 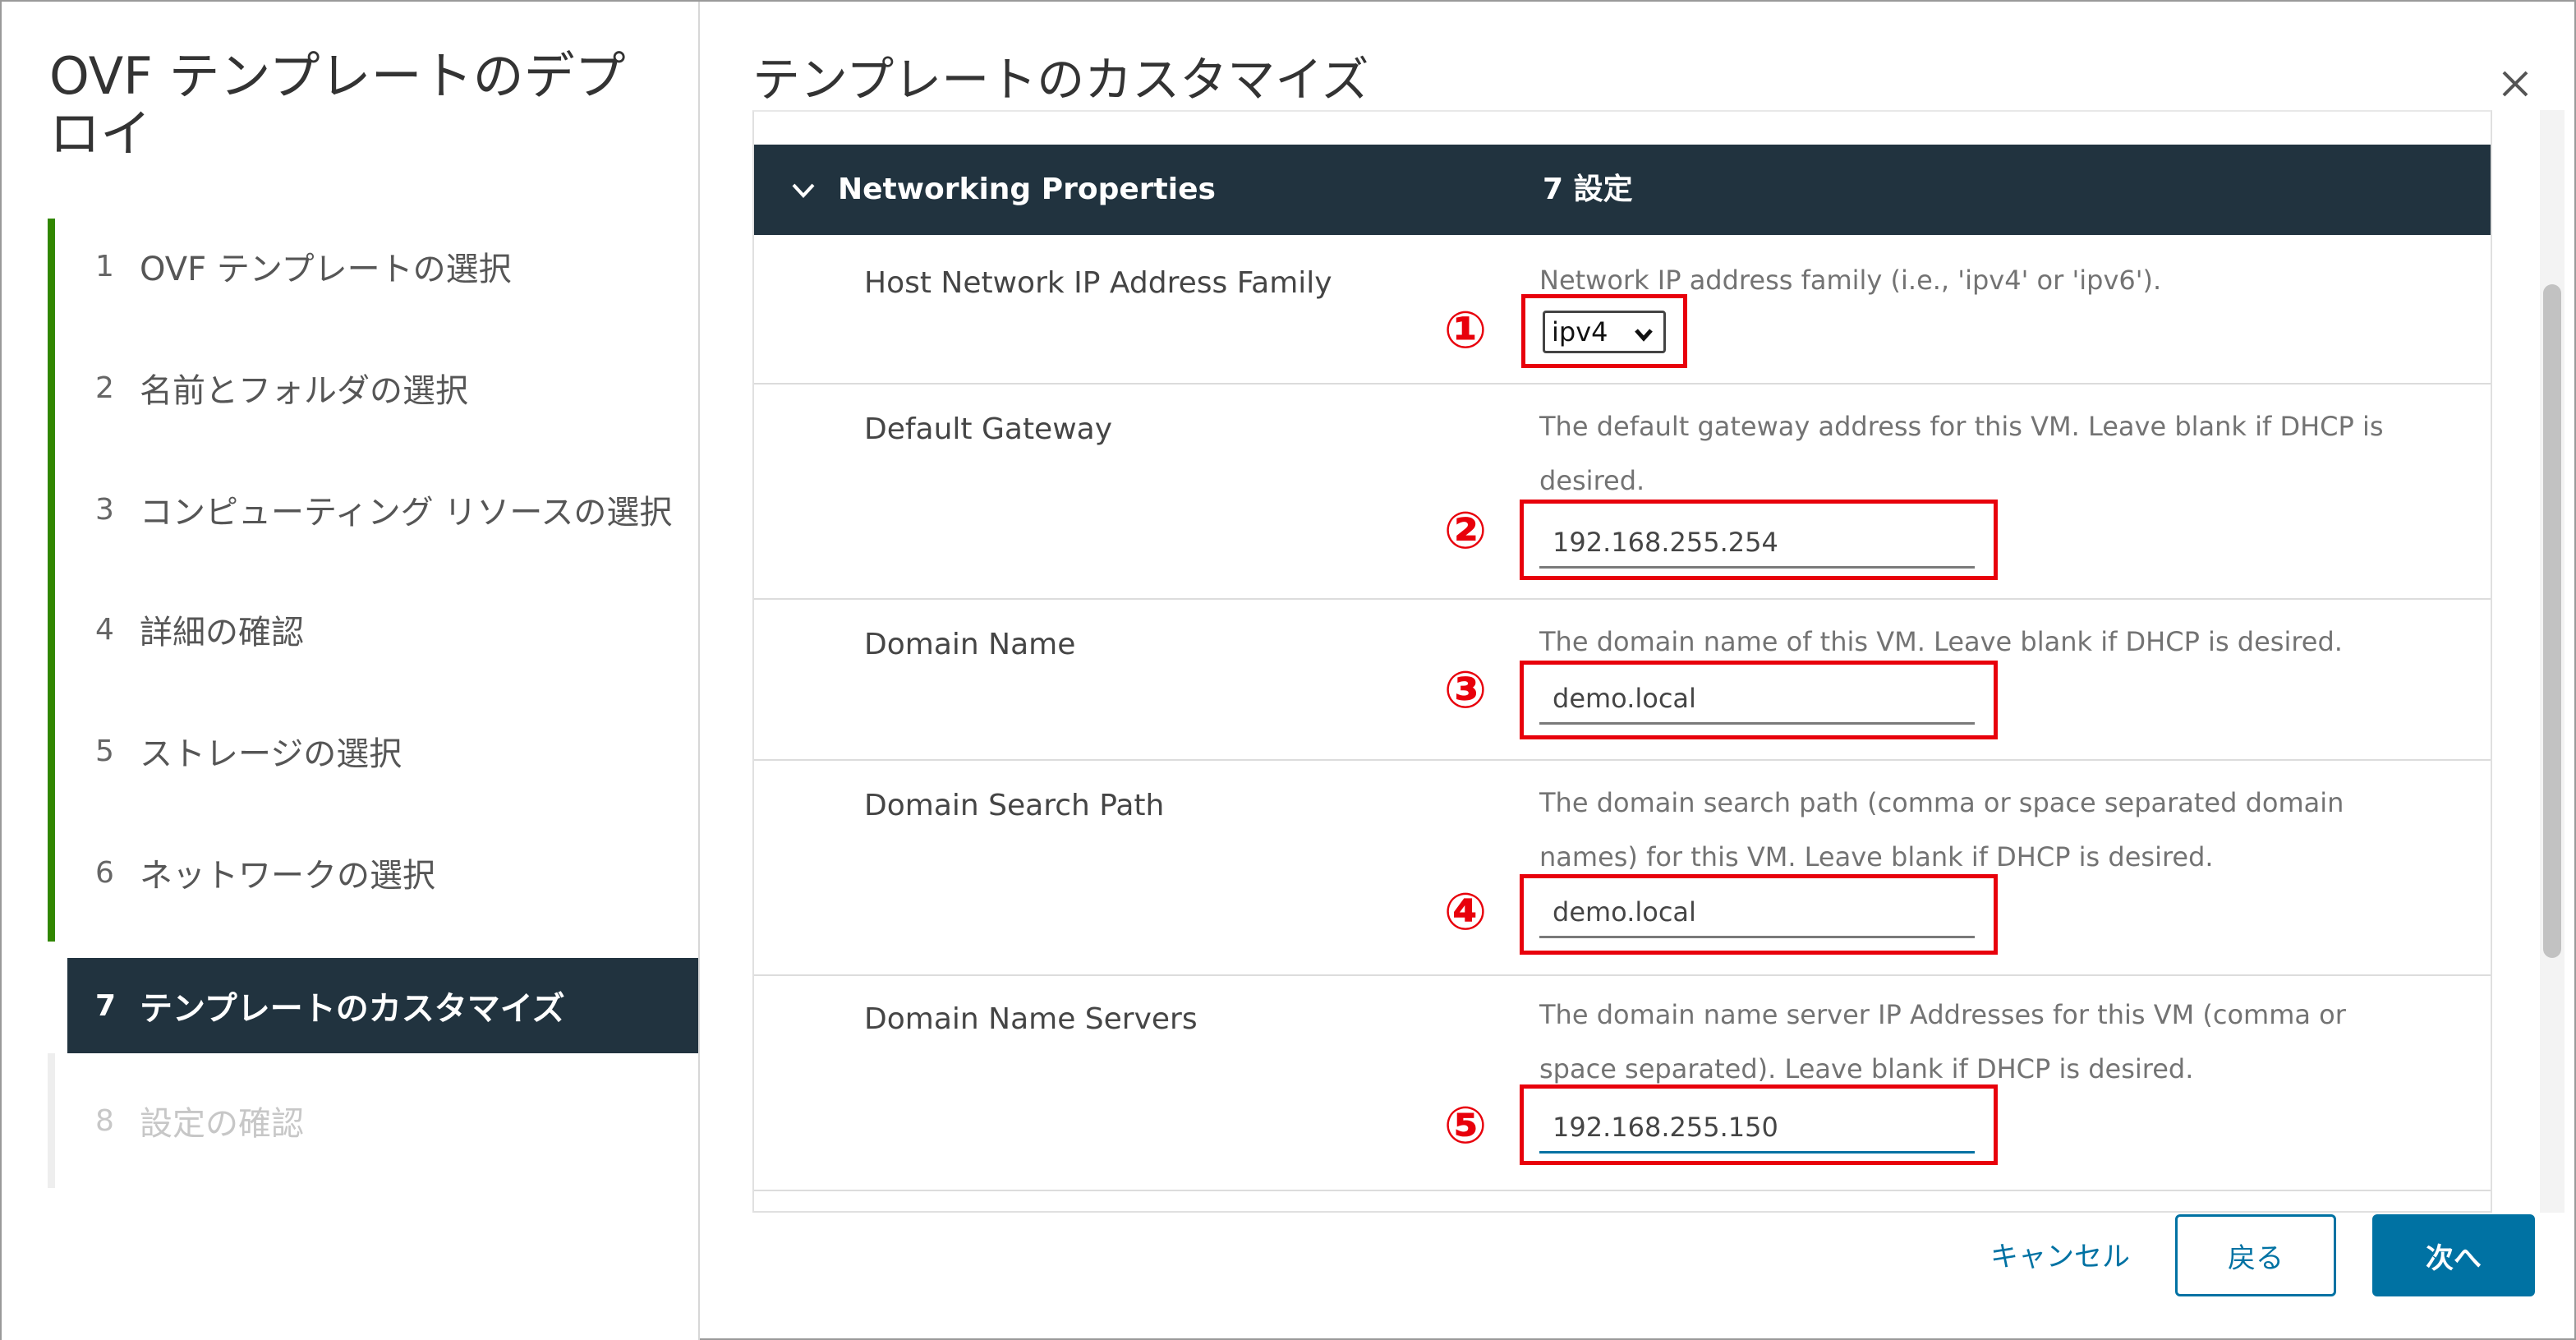 What do you see at coordinates (51, 580) in the screenshot?
I see `steps-progress-rail` at bounding box center [51, 580].